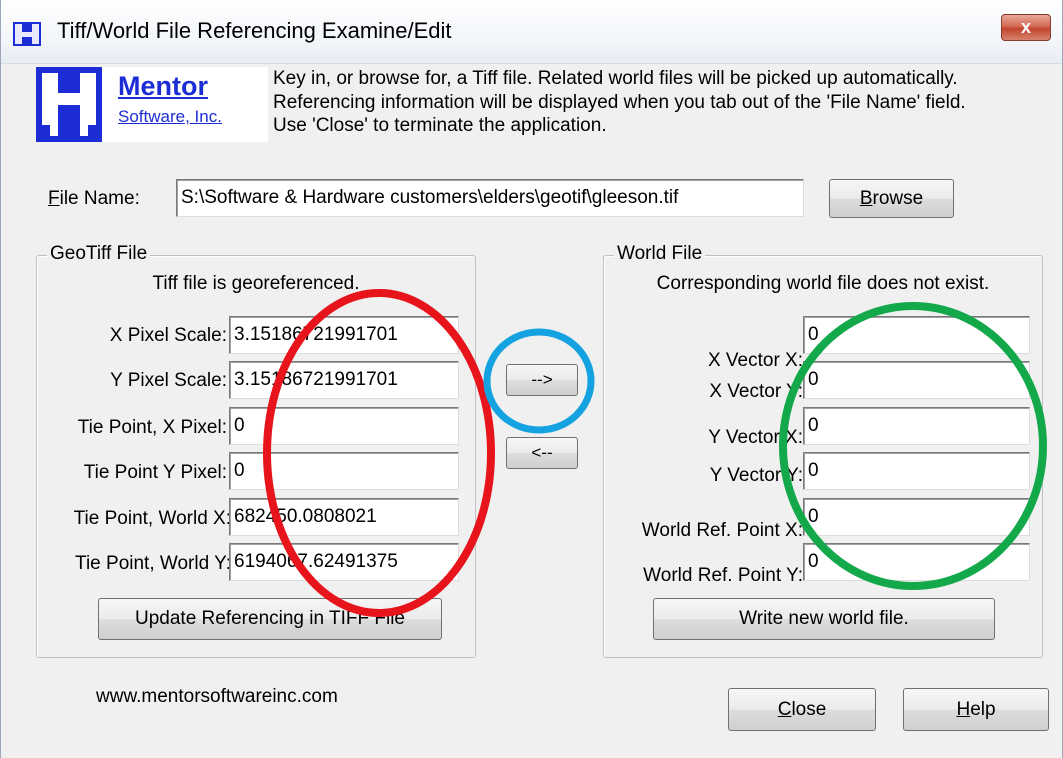 The image size is (1063, 758). What do you see at coordinates (722, 530) in the screenshot?
I see `world-ref-point-x-label: World Ref. Point X:` at bounding box center [722, 530].